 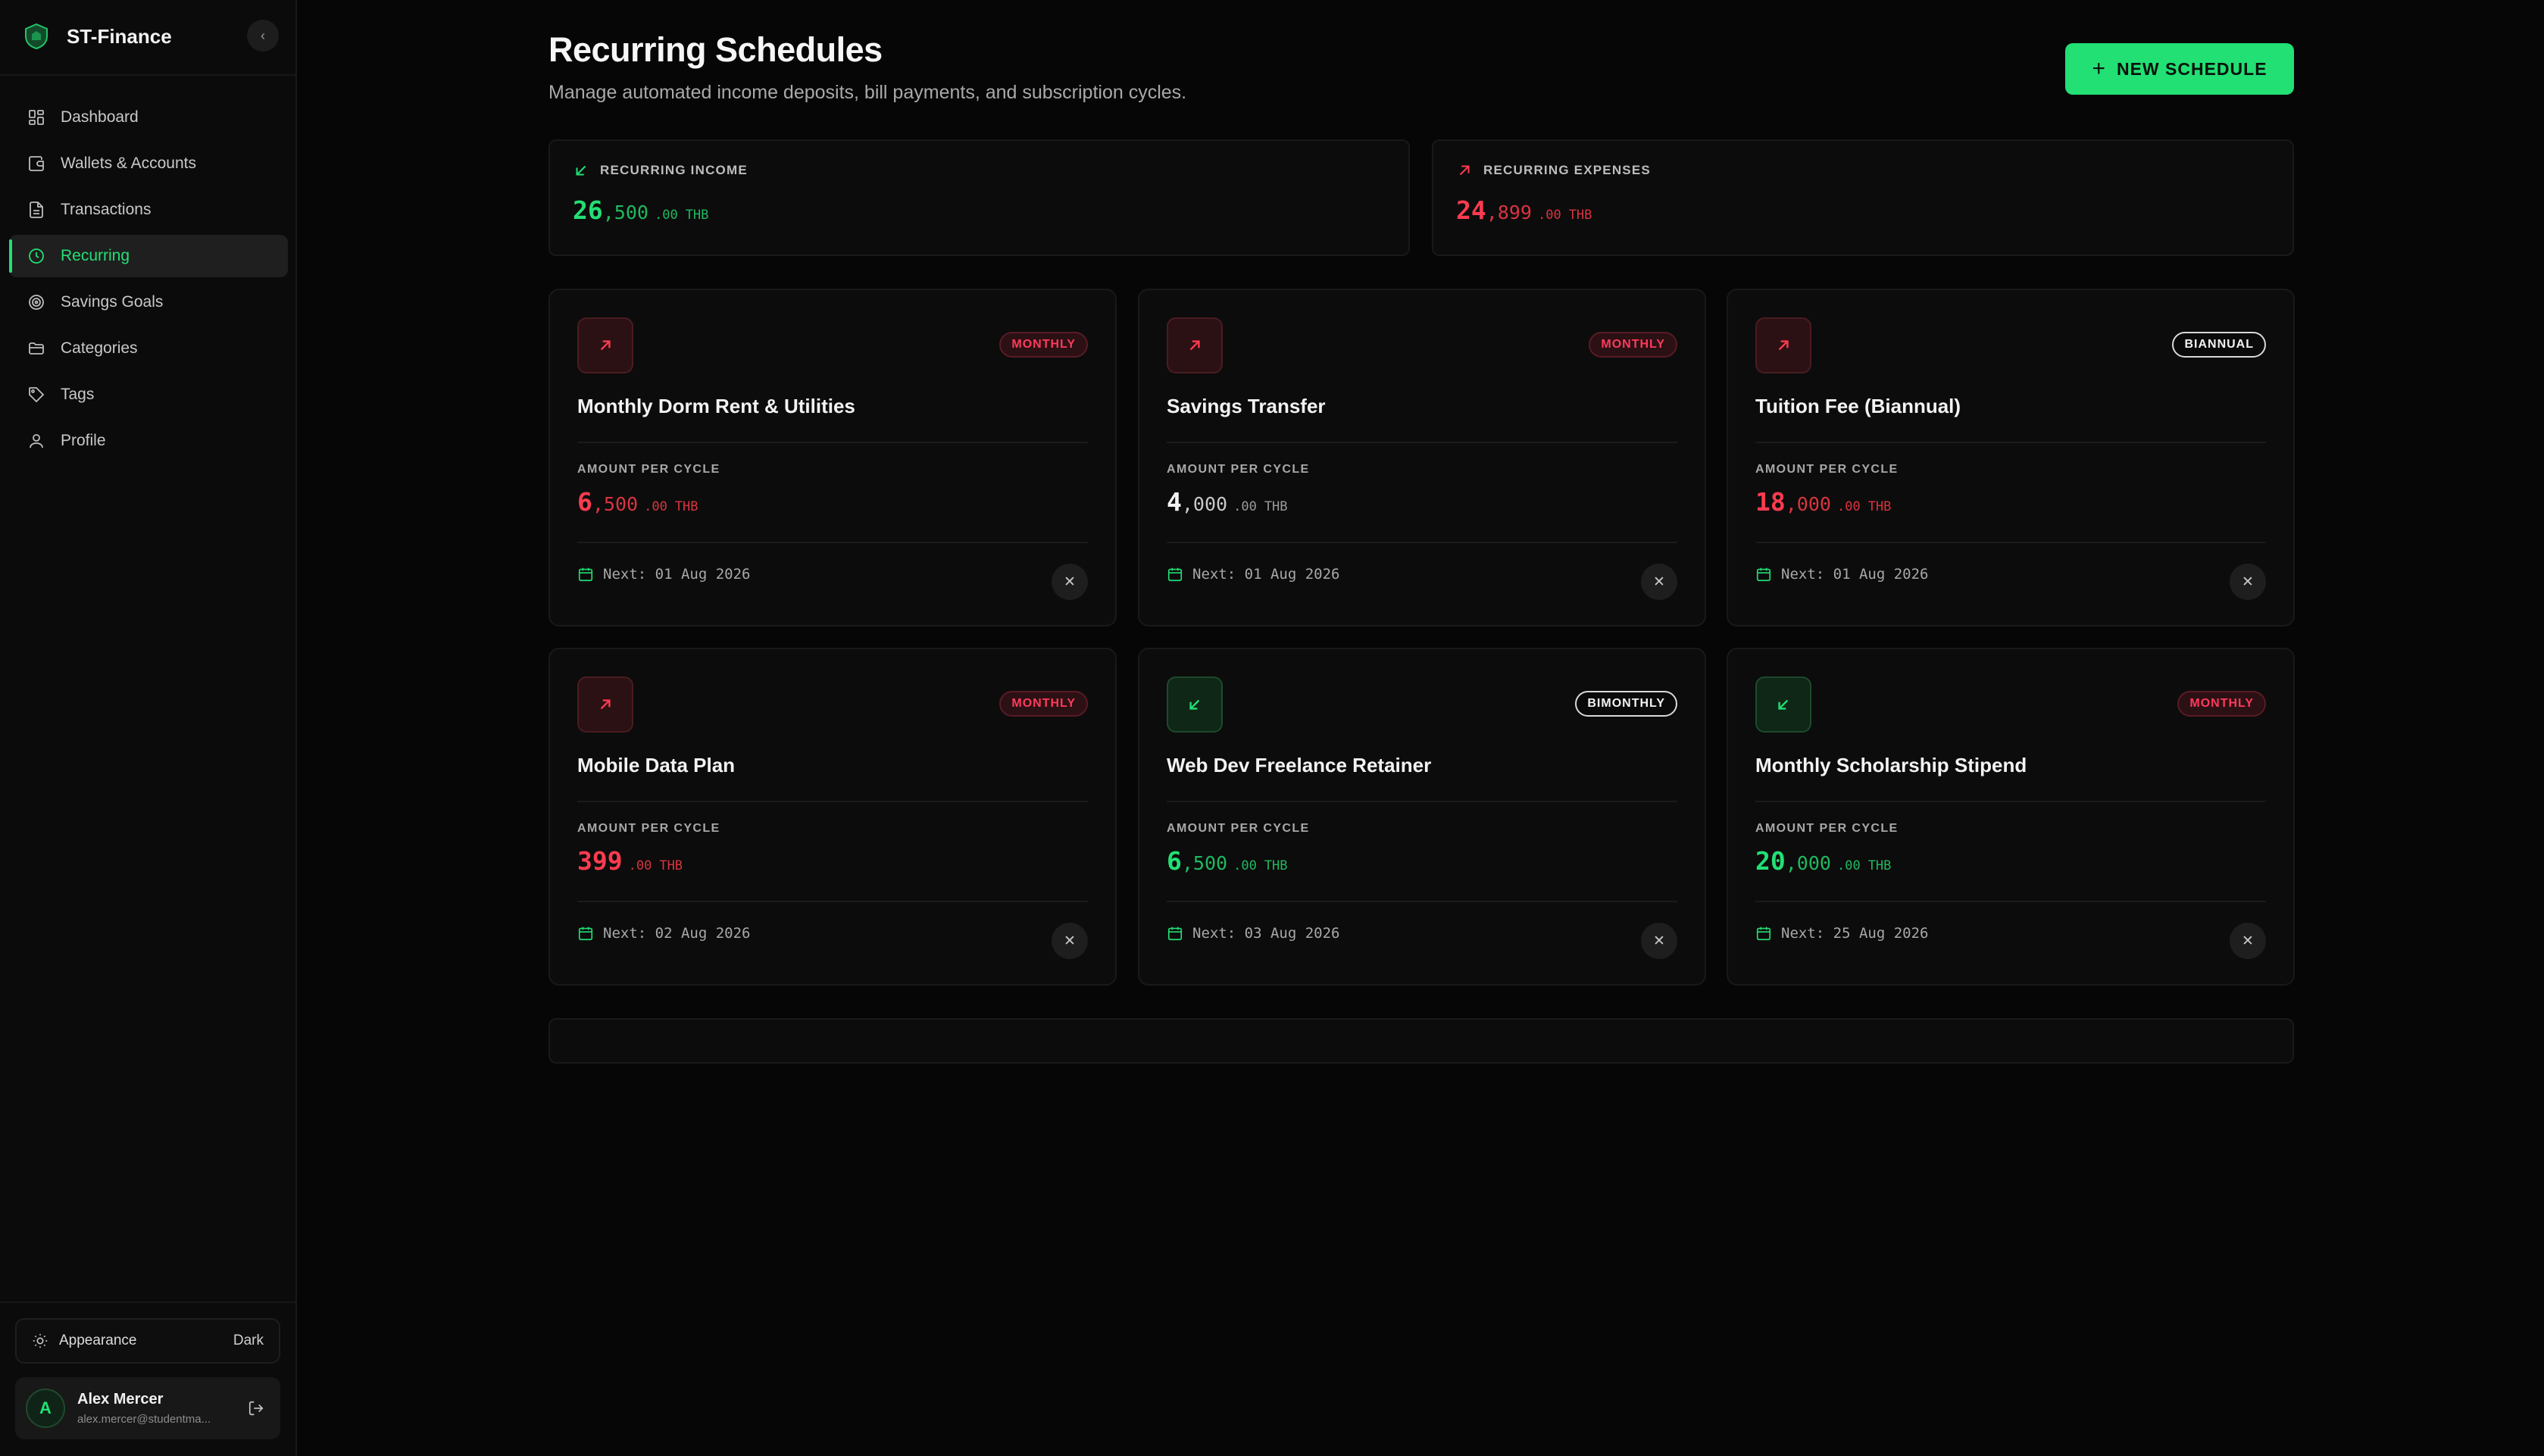 What do you see at coordinates (588, 210) in the screenshot?
I see `amount-integer: 26` at bounding box center [588, 210].